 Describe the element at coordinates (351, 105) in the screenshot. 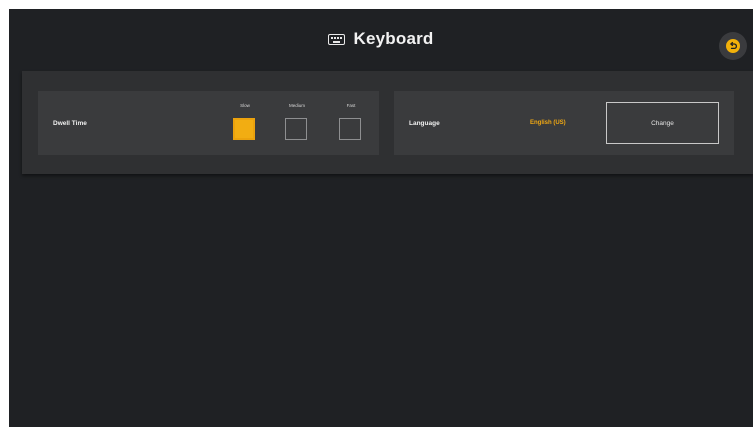

I see `dwell-option-label: Fast` at that location.